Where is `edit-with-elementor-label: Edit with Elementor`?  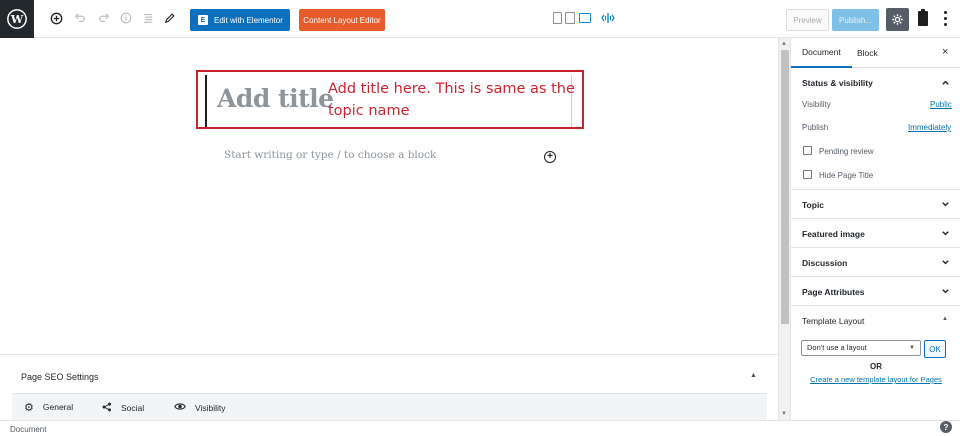
edit-with-elementor-label: Edit with Elementor is located at coordinates (248, 20).